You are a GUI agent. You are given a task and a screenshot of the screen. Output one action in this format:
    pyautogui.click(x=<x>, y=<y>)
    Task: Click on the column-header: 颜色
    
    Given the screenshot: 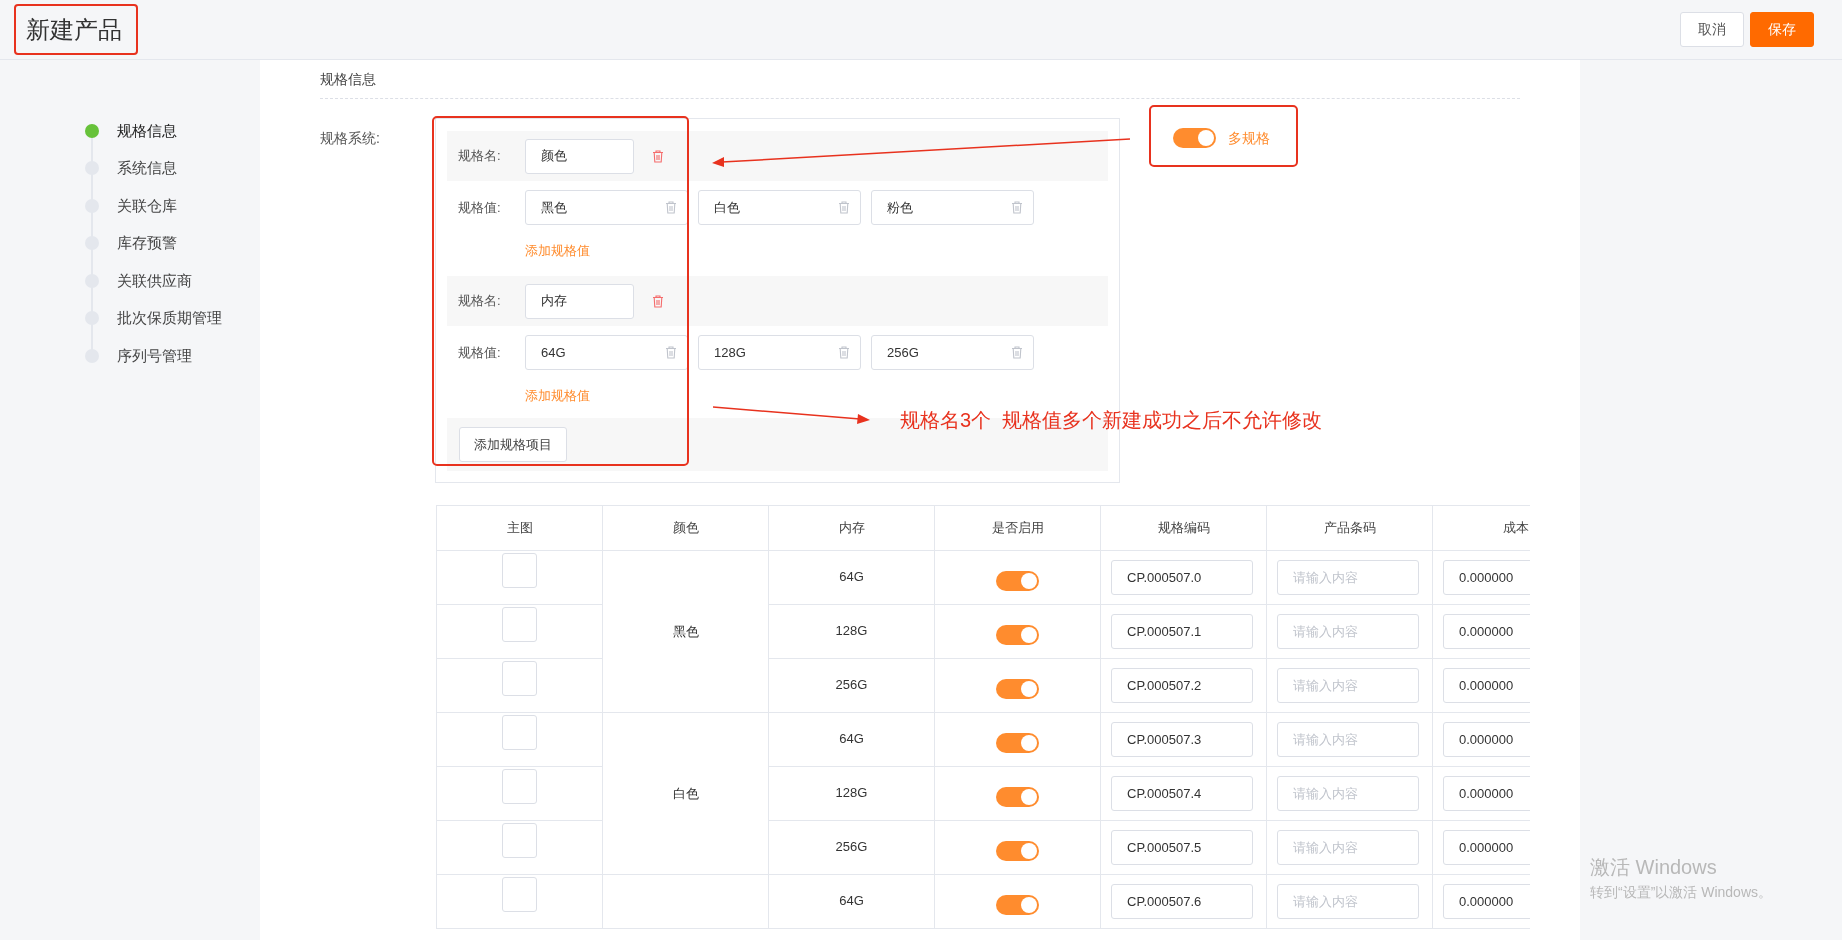 What is the action you would take?
    pyautogui.click(x=685, y=528)
    